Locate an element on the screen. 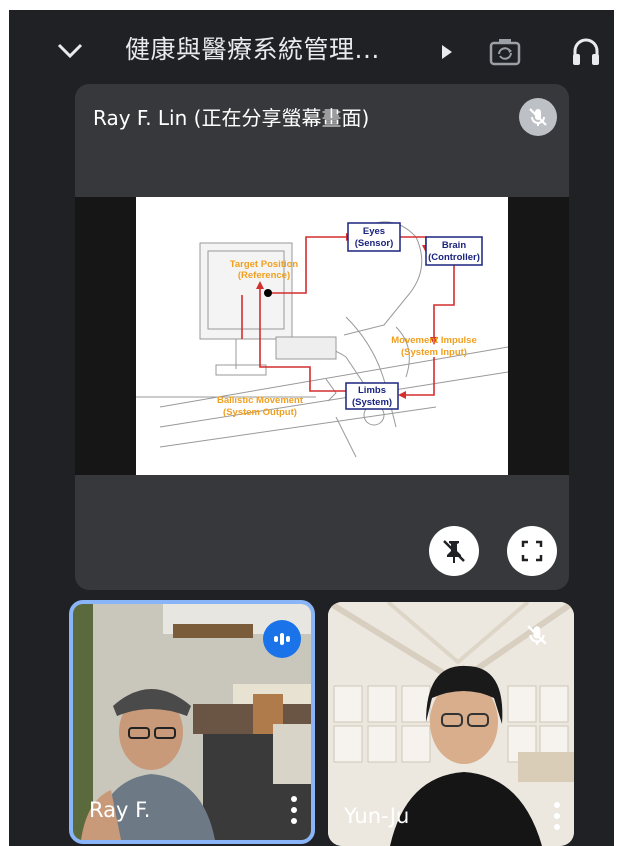  participant-name: Ray F. is located at coordinates (120, 810).